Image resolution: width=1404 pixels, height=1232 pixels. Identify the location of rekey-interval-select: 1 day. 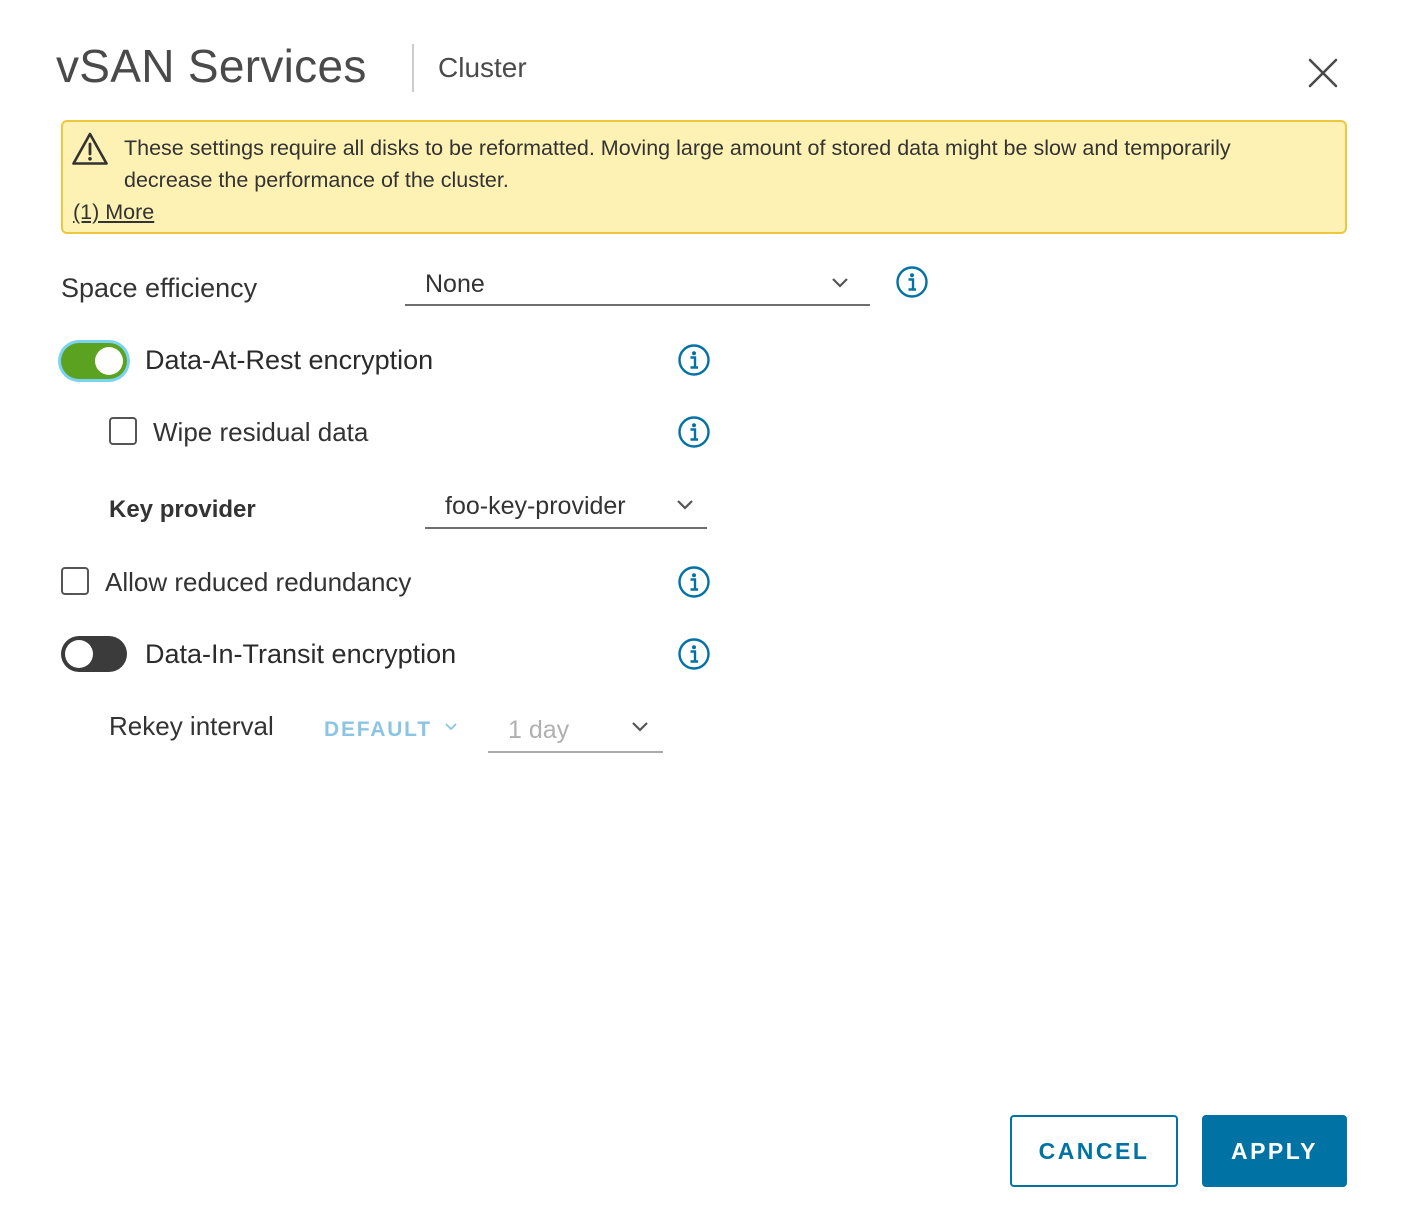
(575, 732).